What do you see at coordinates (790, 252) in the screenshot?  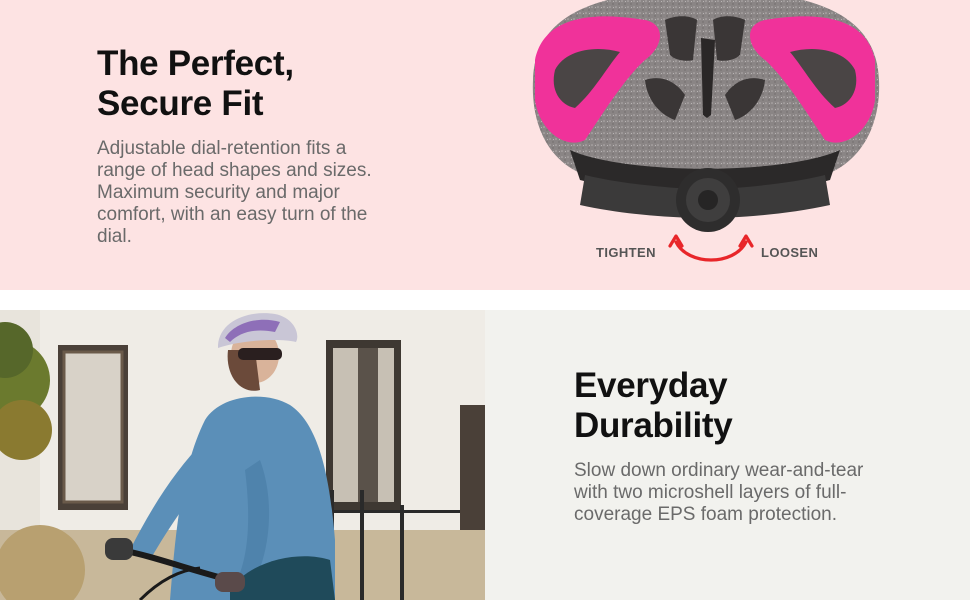 I see `loosen-label: LOOSEN` at bounding box center [790, 252].